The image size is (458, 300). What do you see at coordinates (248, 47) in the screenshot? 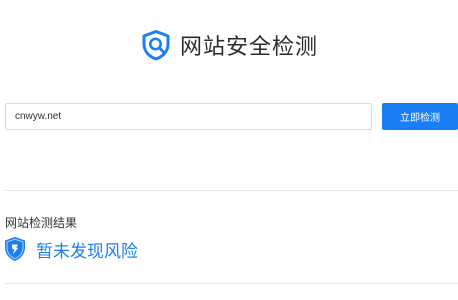
I see `page-title: 网站安全检测` at bounding box center [248, 47].